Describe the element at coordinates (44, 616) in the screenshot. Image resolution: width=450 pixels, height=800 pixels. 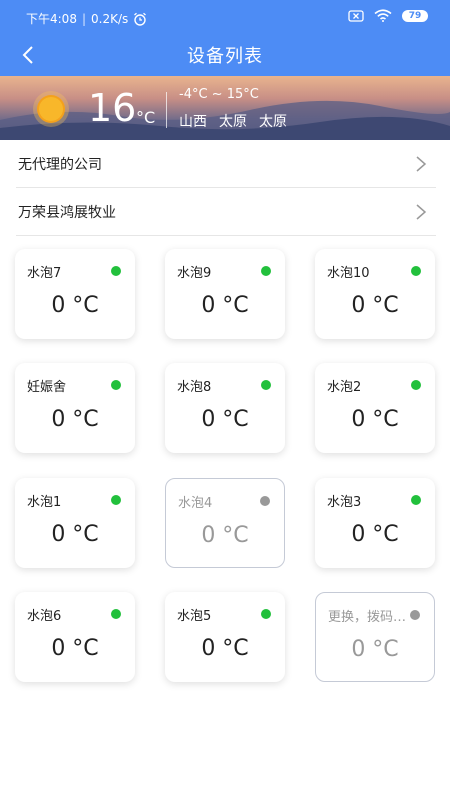
I see `device-name: 水泡6` at that location.